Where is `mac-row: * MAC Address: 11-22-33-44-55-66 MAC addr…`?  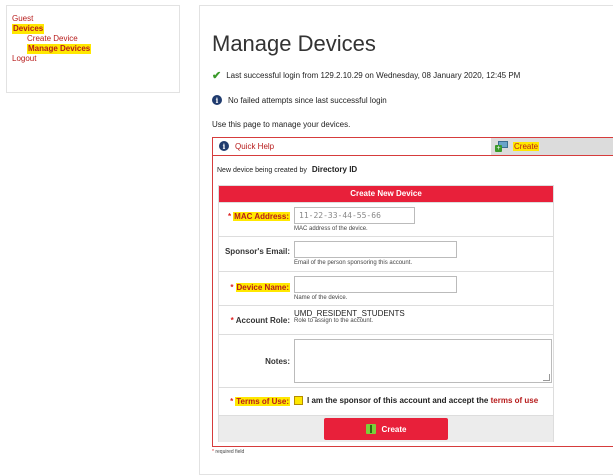 mac-row: * MAC Address: 11-22-33-44-55-66 MAC addr… is located at coordinates (386, 219).